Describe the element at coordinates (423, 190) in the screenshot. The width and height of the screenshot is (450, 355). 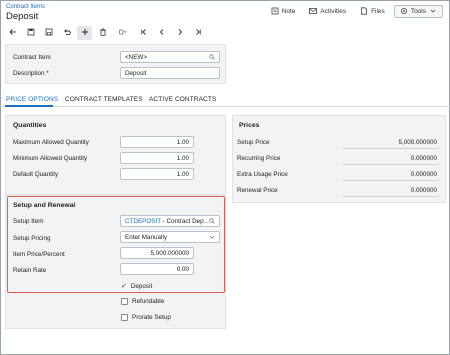
I see `renewal-price-value: 0.000000` at that location.